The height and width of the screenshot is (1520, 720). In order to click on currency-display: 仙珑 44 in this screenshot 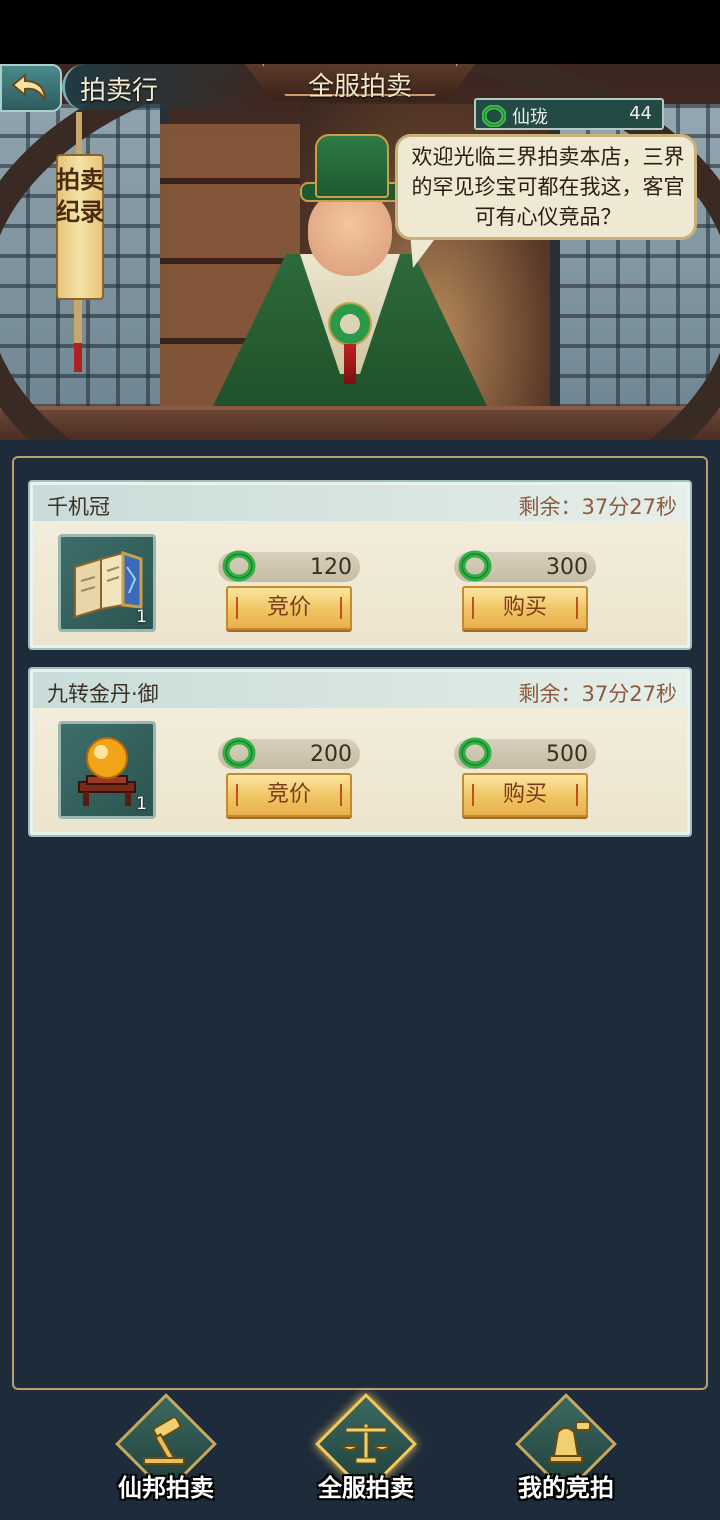, I will do `click(569, 114)`.